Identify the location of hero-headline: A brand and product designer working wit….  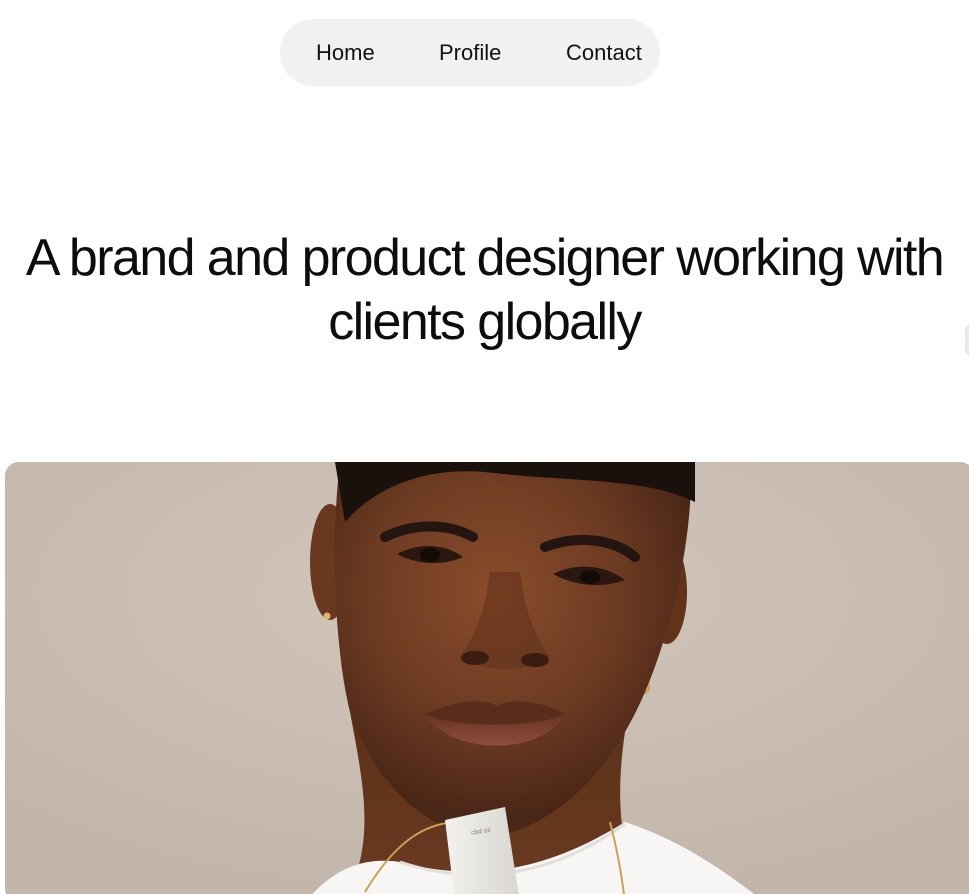
(485, 290).